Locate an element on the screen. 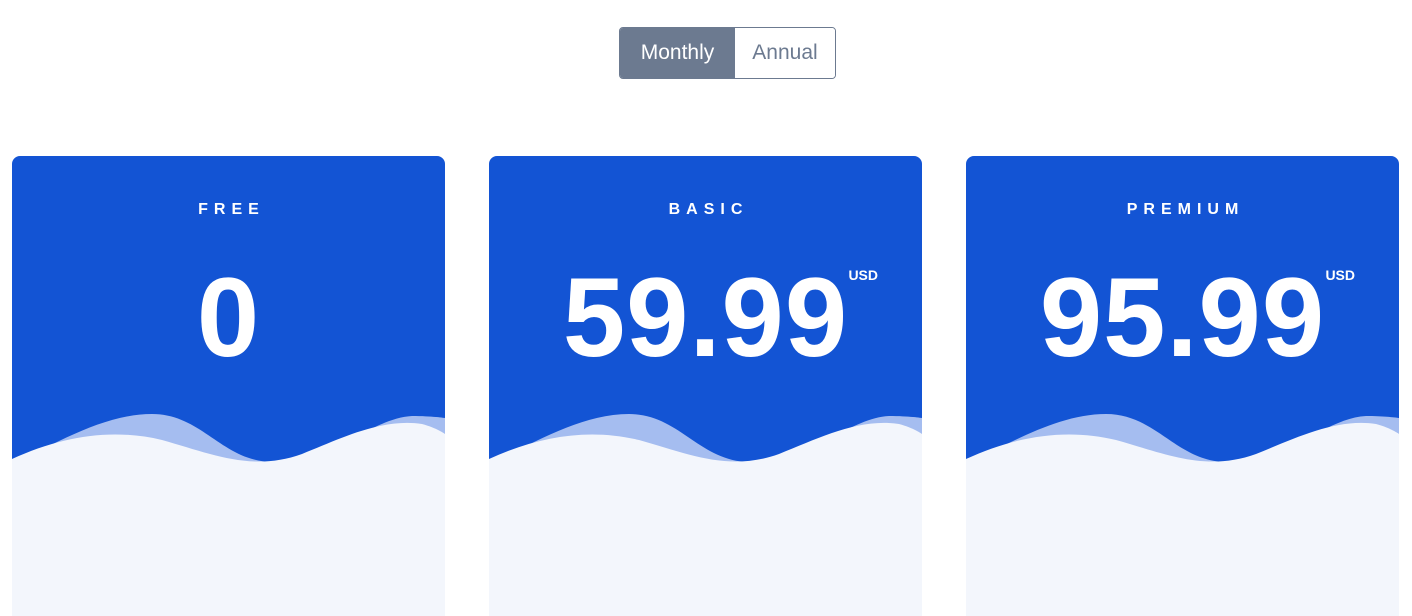 The image size is (1412, 616). monthly-option: Monthly is located at coordinates (677, 53).